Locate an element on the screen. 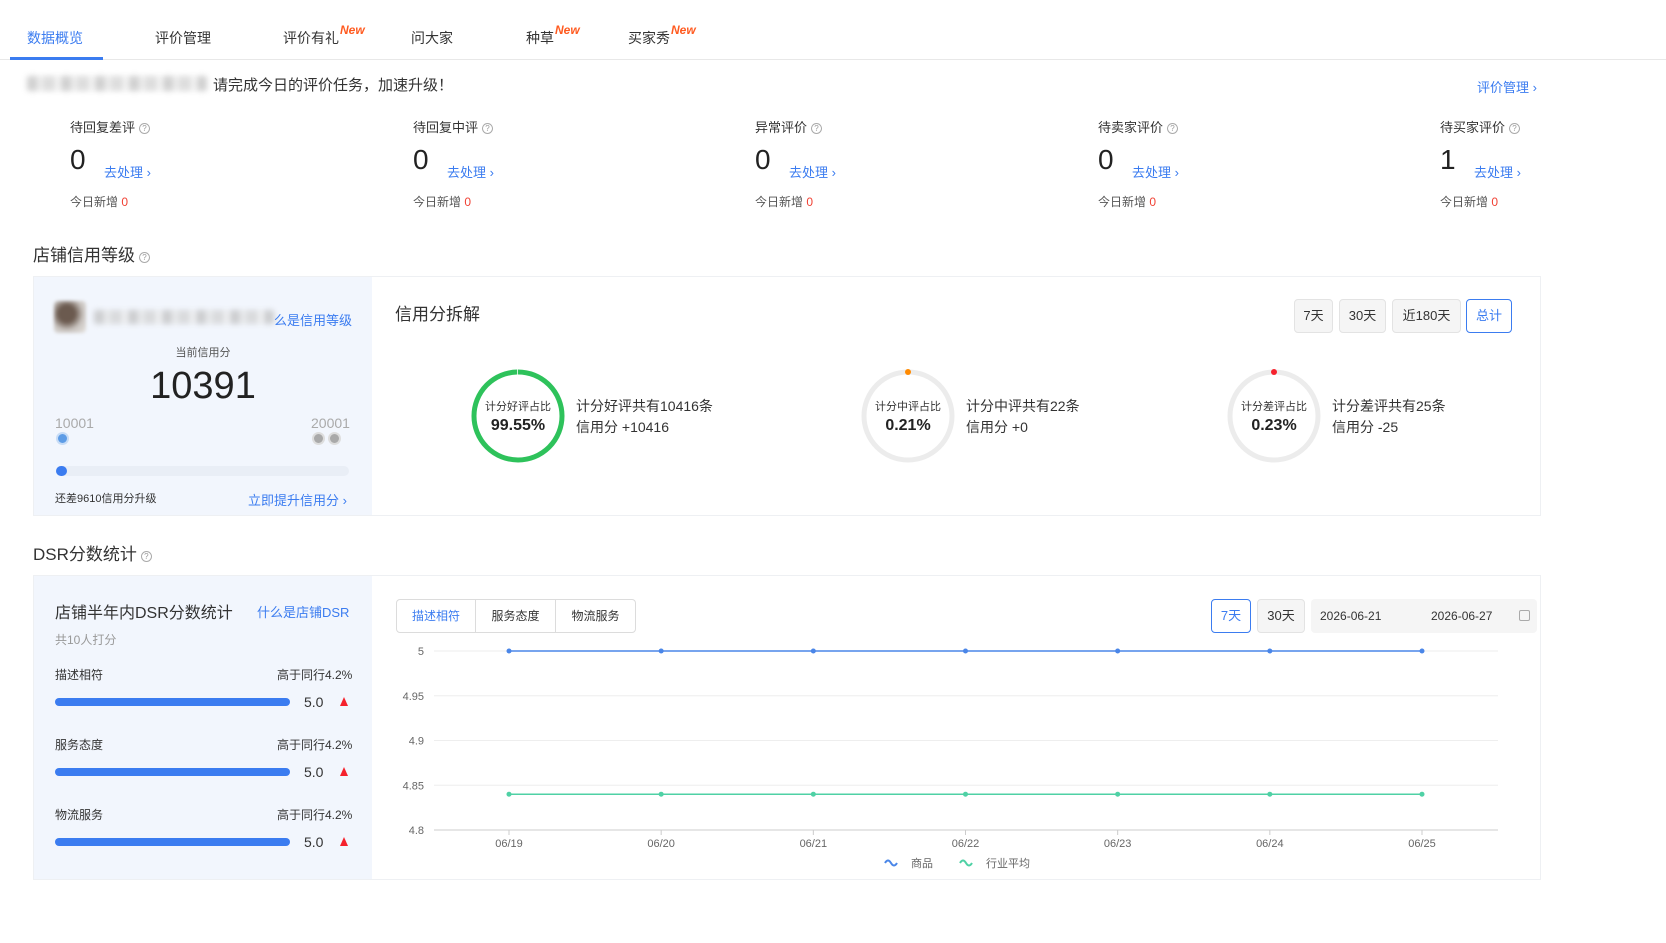 The height and width of the screenshot is (943, 1666). ring-credit-text: 信用分 +10416 is located at coordinates (622, 427).